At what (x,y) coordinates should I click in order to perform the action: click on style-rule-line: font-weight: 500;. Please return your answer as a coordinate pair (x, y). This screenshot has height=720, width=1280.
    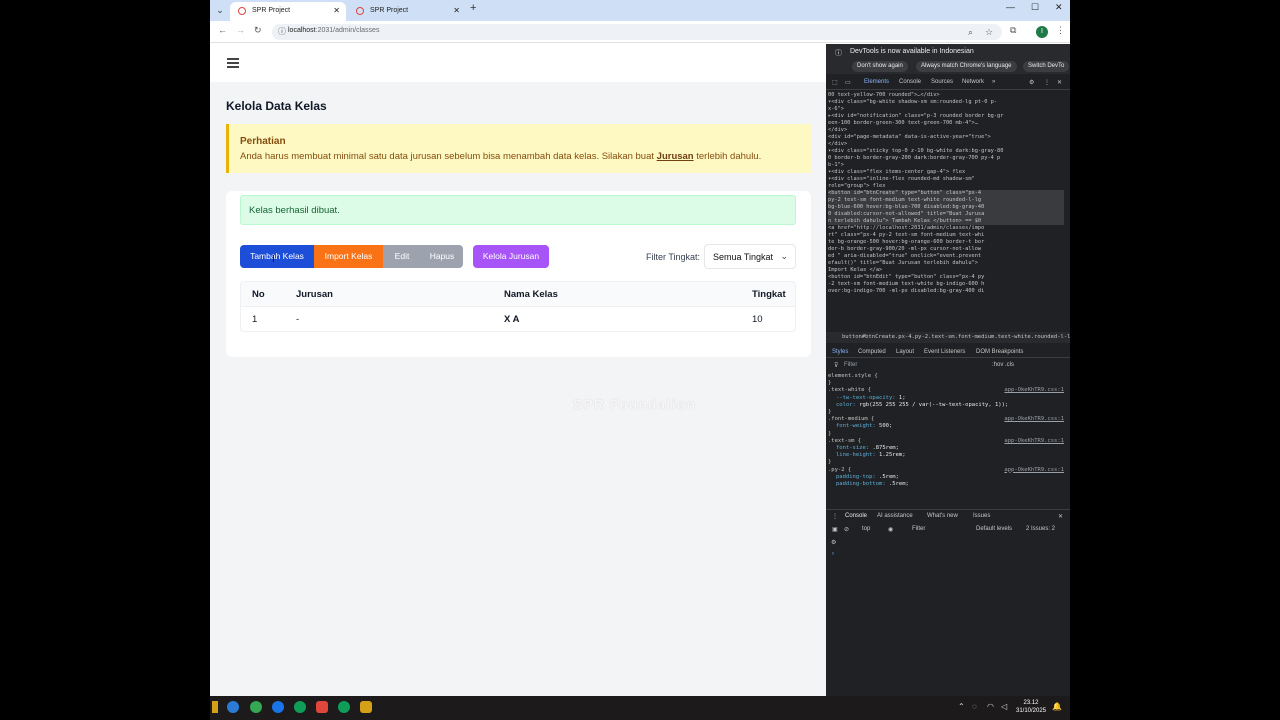
    Looking at the image, I should click on (946, 426).